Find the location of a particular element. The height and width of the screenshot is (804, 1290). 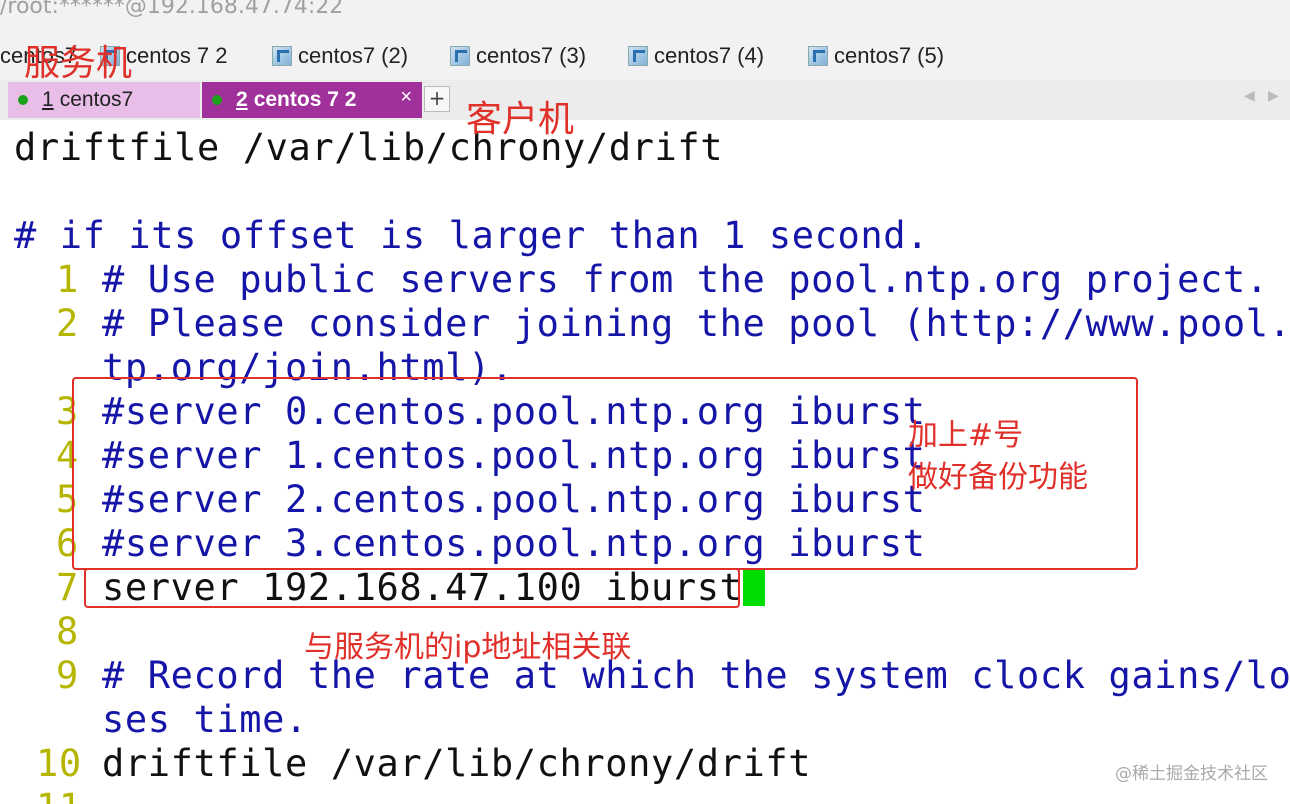

cursor is located at coordinates (753, 588).